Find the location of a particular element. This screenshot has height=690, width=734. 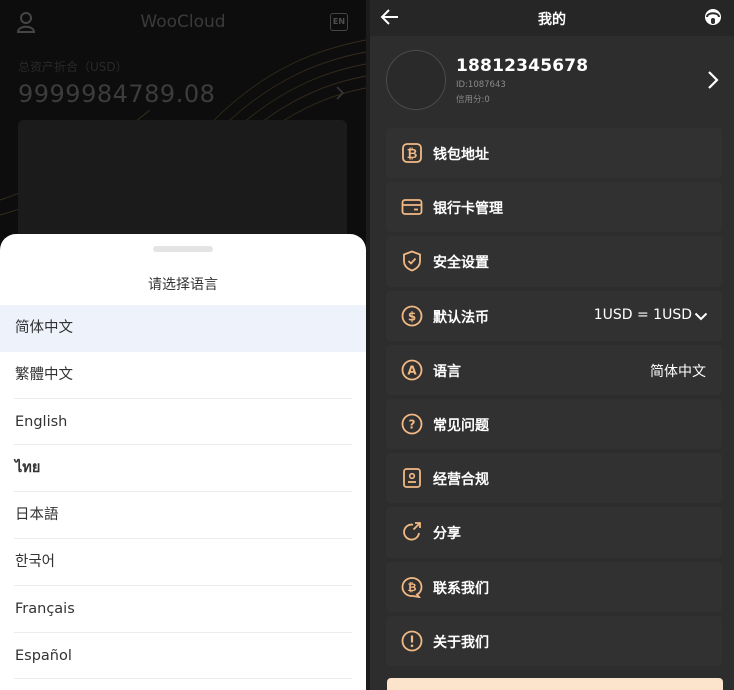

letter-a-circle-icon: A is located at coordinates (412, 370).